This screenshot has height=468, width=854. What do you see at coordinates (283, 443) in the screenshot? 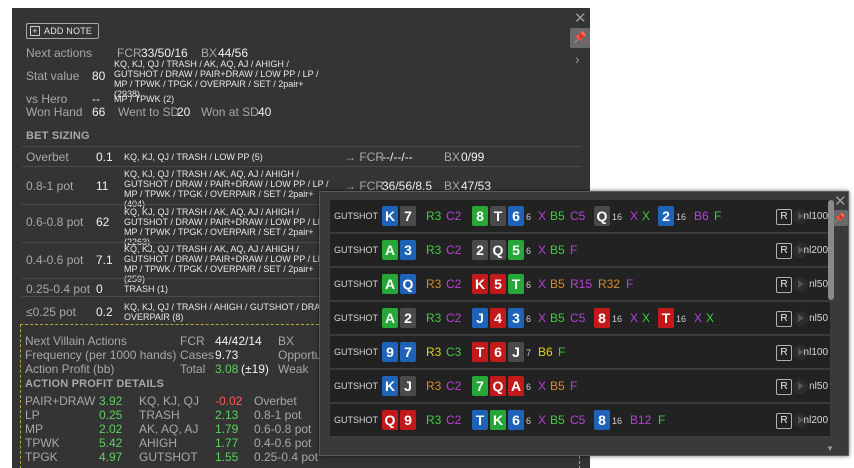
I see `detail-label: 0.4-0.6 pot` at bounding box center [283, 443].